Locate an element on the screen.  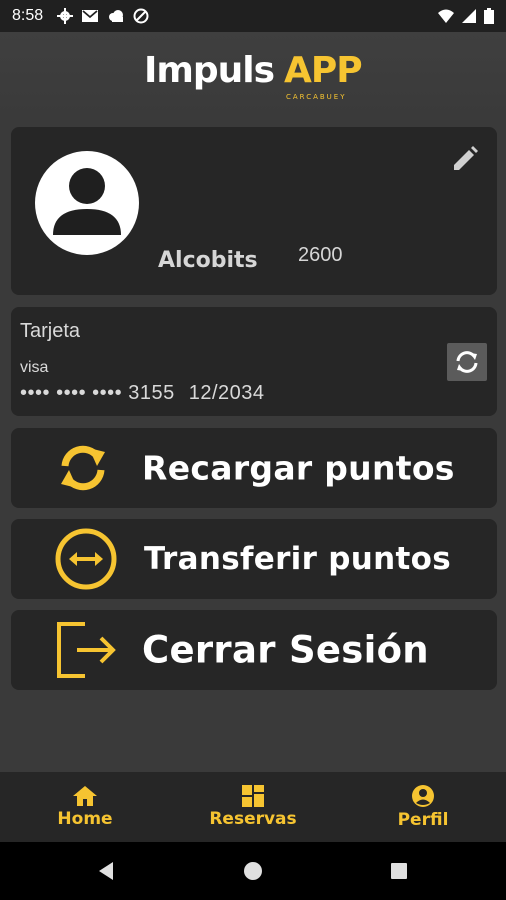
user-avatar-icon is located at coordinates (87, 201).